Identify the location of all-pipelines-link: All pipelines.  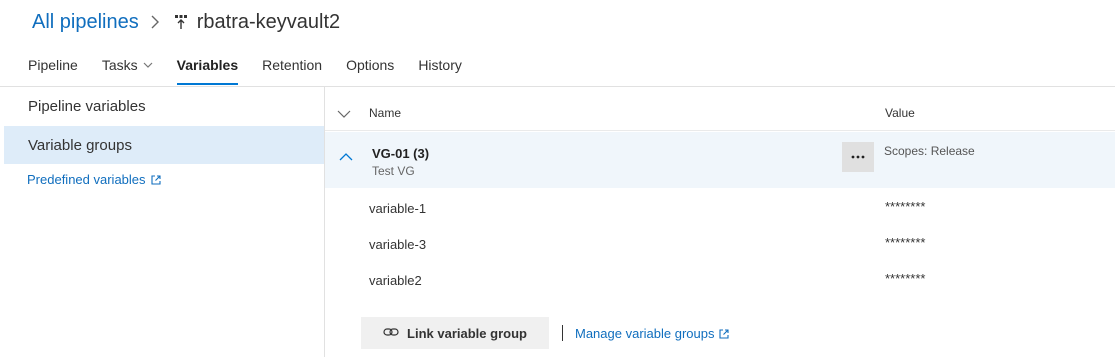
(85, 22).